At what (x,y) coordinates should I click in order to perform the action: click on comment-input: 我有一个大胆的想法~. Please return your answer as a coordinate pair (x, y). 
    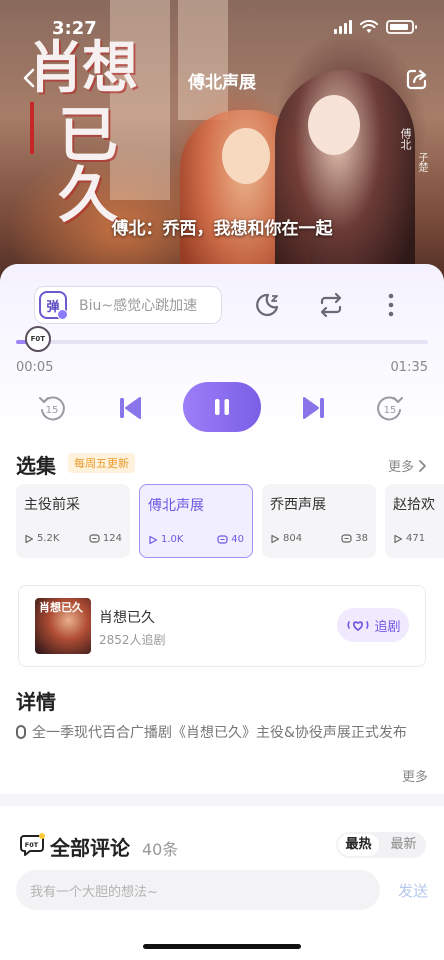
    Looking at the image, I should click on (198, 890).